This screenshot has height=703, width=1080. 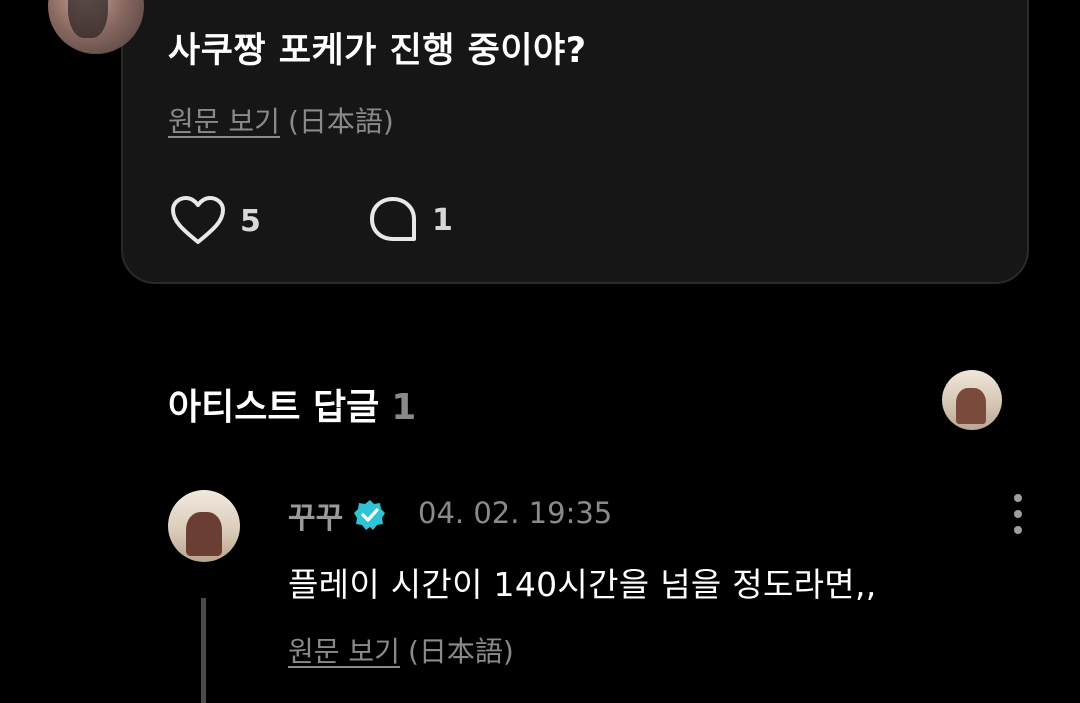 What do you see at coordinates (401, 650) in the screenshot?
I see `reply-translate-row: 원문 보기 (日本語)` at bounding box center [401, 650].